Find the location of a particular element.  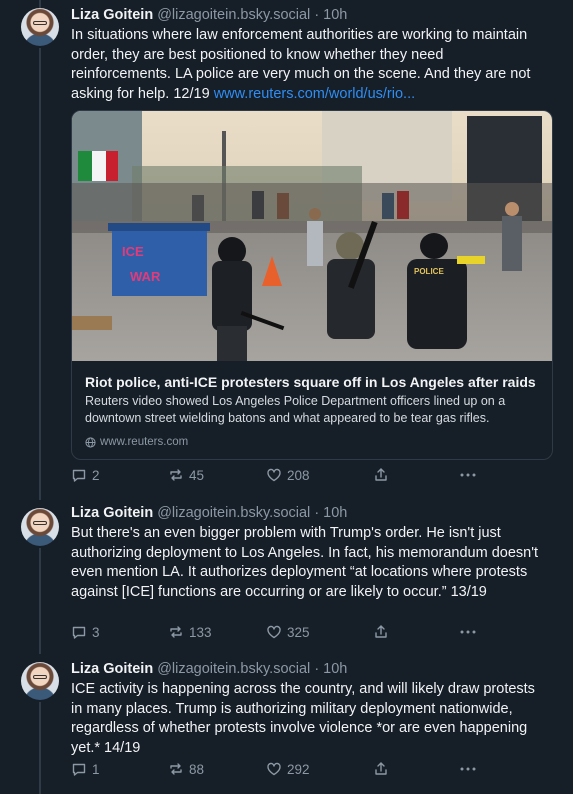

reply-button: 1 is located at coordinates (85, 769).